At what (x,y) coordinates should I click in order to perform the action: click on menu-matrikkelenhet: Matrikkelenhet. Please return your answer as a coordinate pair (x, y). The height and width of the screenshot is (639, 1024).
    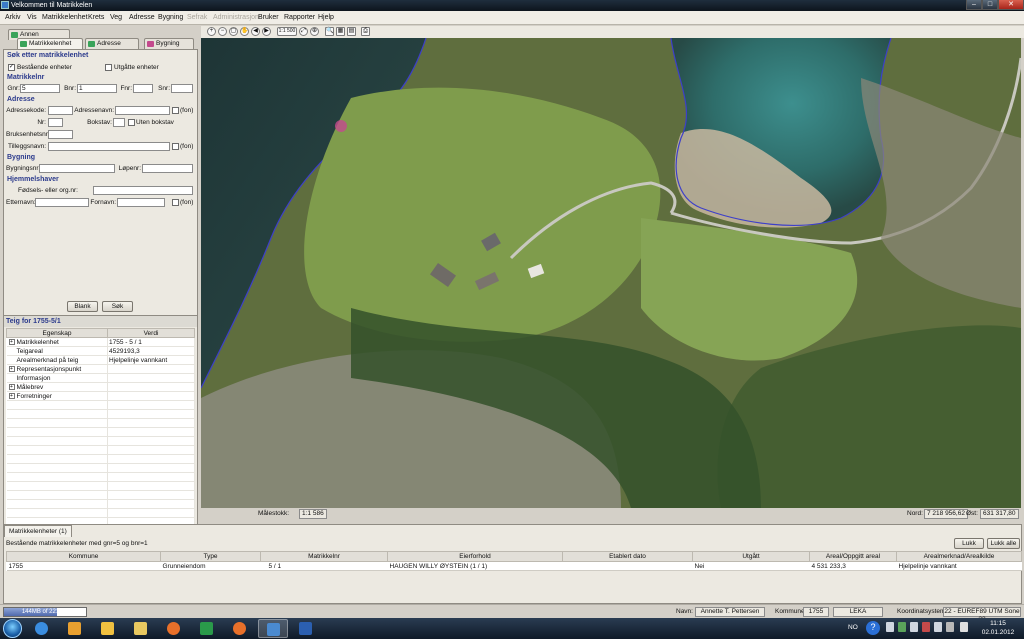
    Looking at the image, I should click on (65, 18).